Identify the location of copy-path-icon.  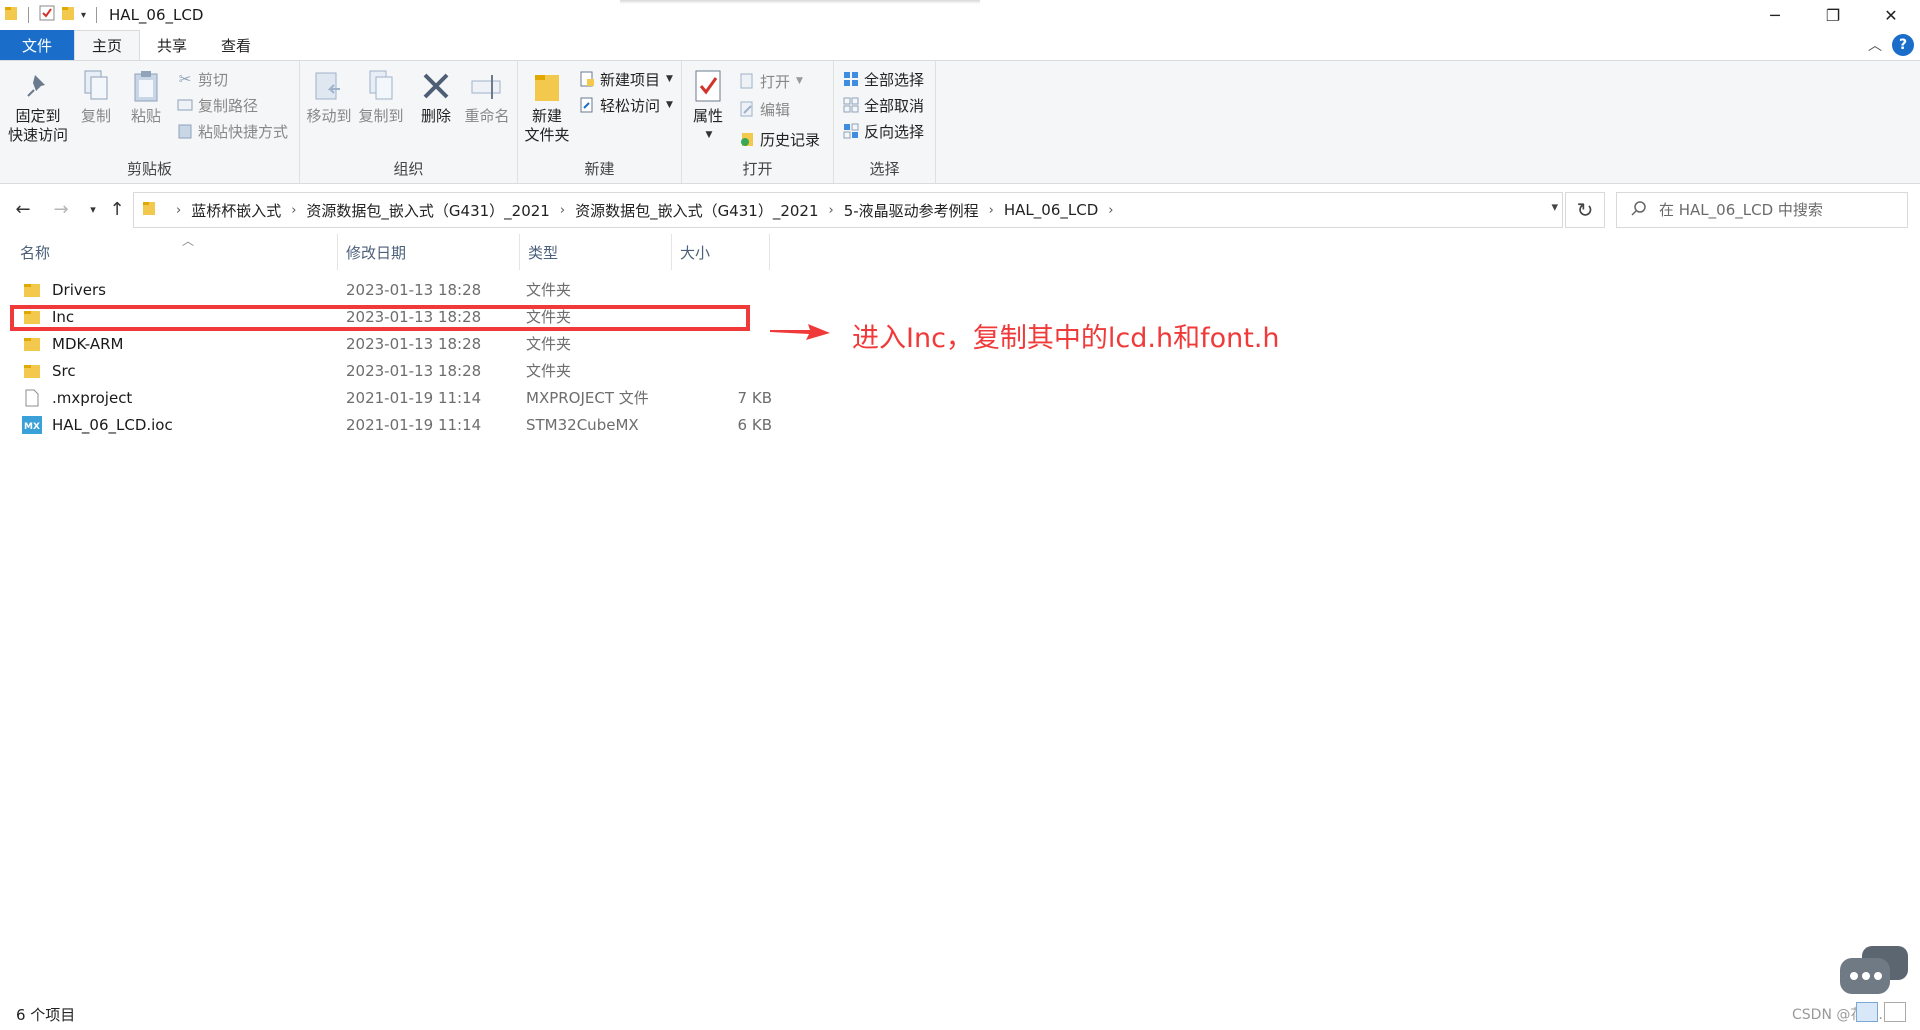
(185, 105).